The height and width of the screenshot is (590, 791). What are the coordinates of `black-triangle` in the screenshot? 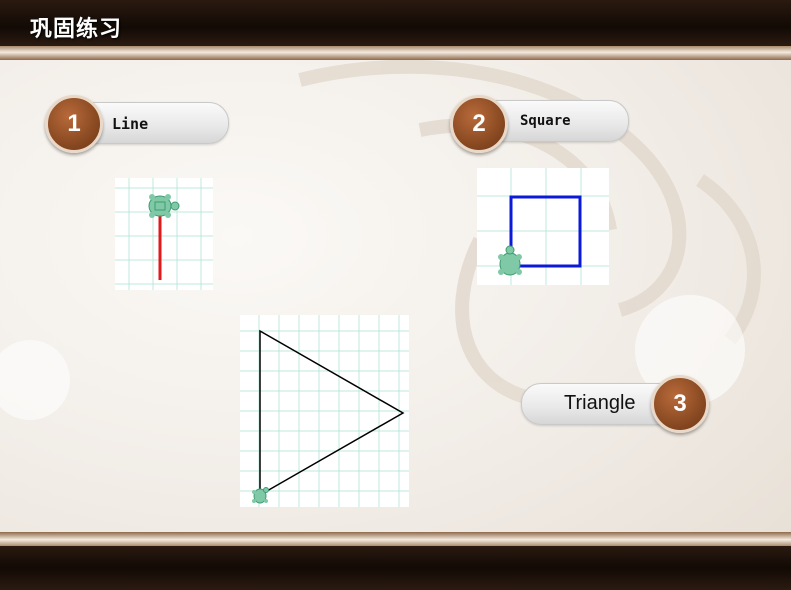 It's located at (332, 413).